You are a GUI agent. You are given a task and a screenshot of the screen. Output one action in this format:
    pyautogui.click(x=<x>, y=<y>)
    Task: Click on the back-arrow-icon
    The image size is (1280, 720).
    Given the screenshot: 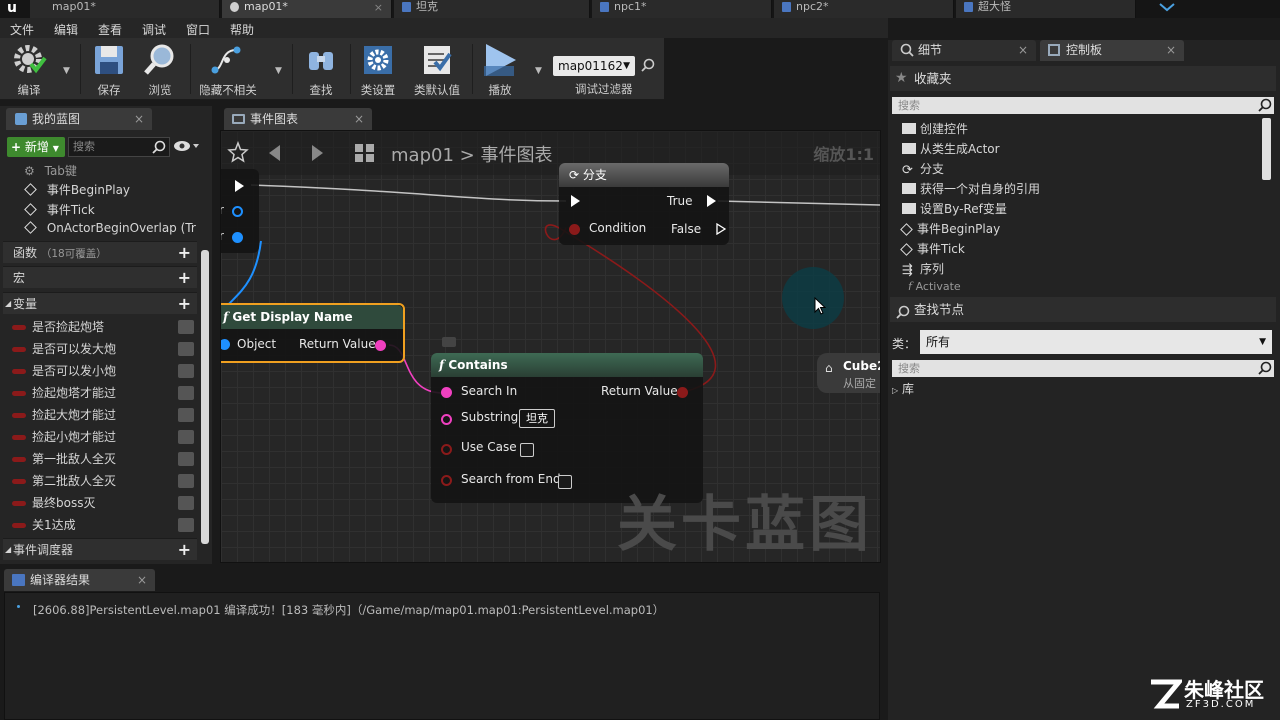 What is the action you would take?
    pyautogui.click(x=275, y=154)
    